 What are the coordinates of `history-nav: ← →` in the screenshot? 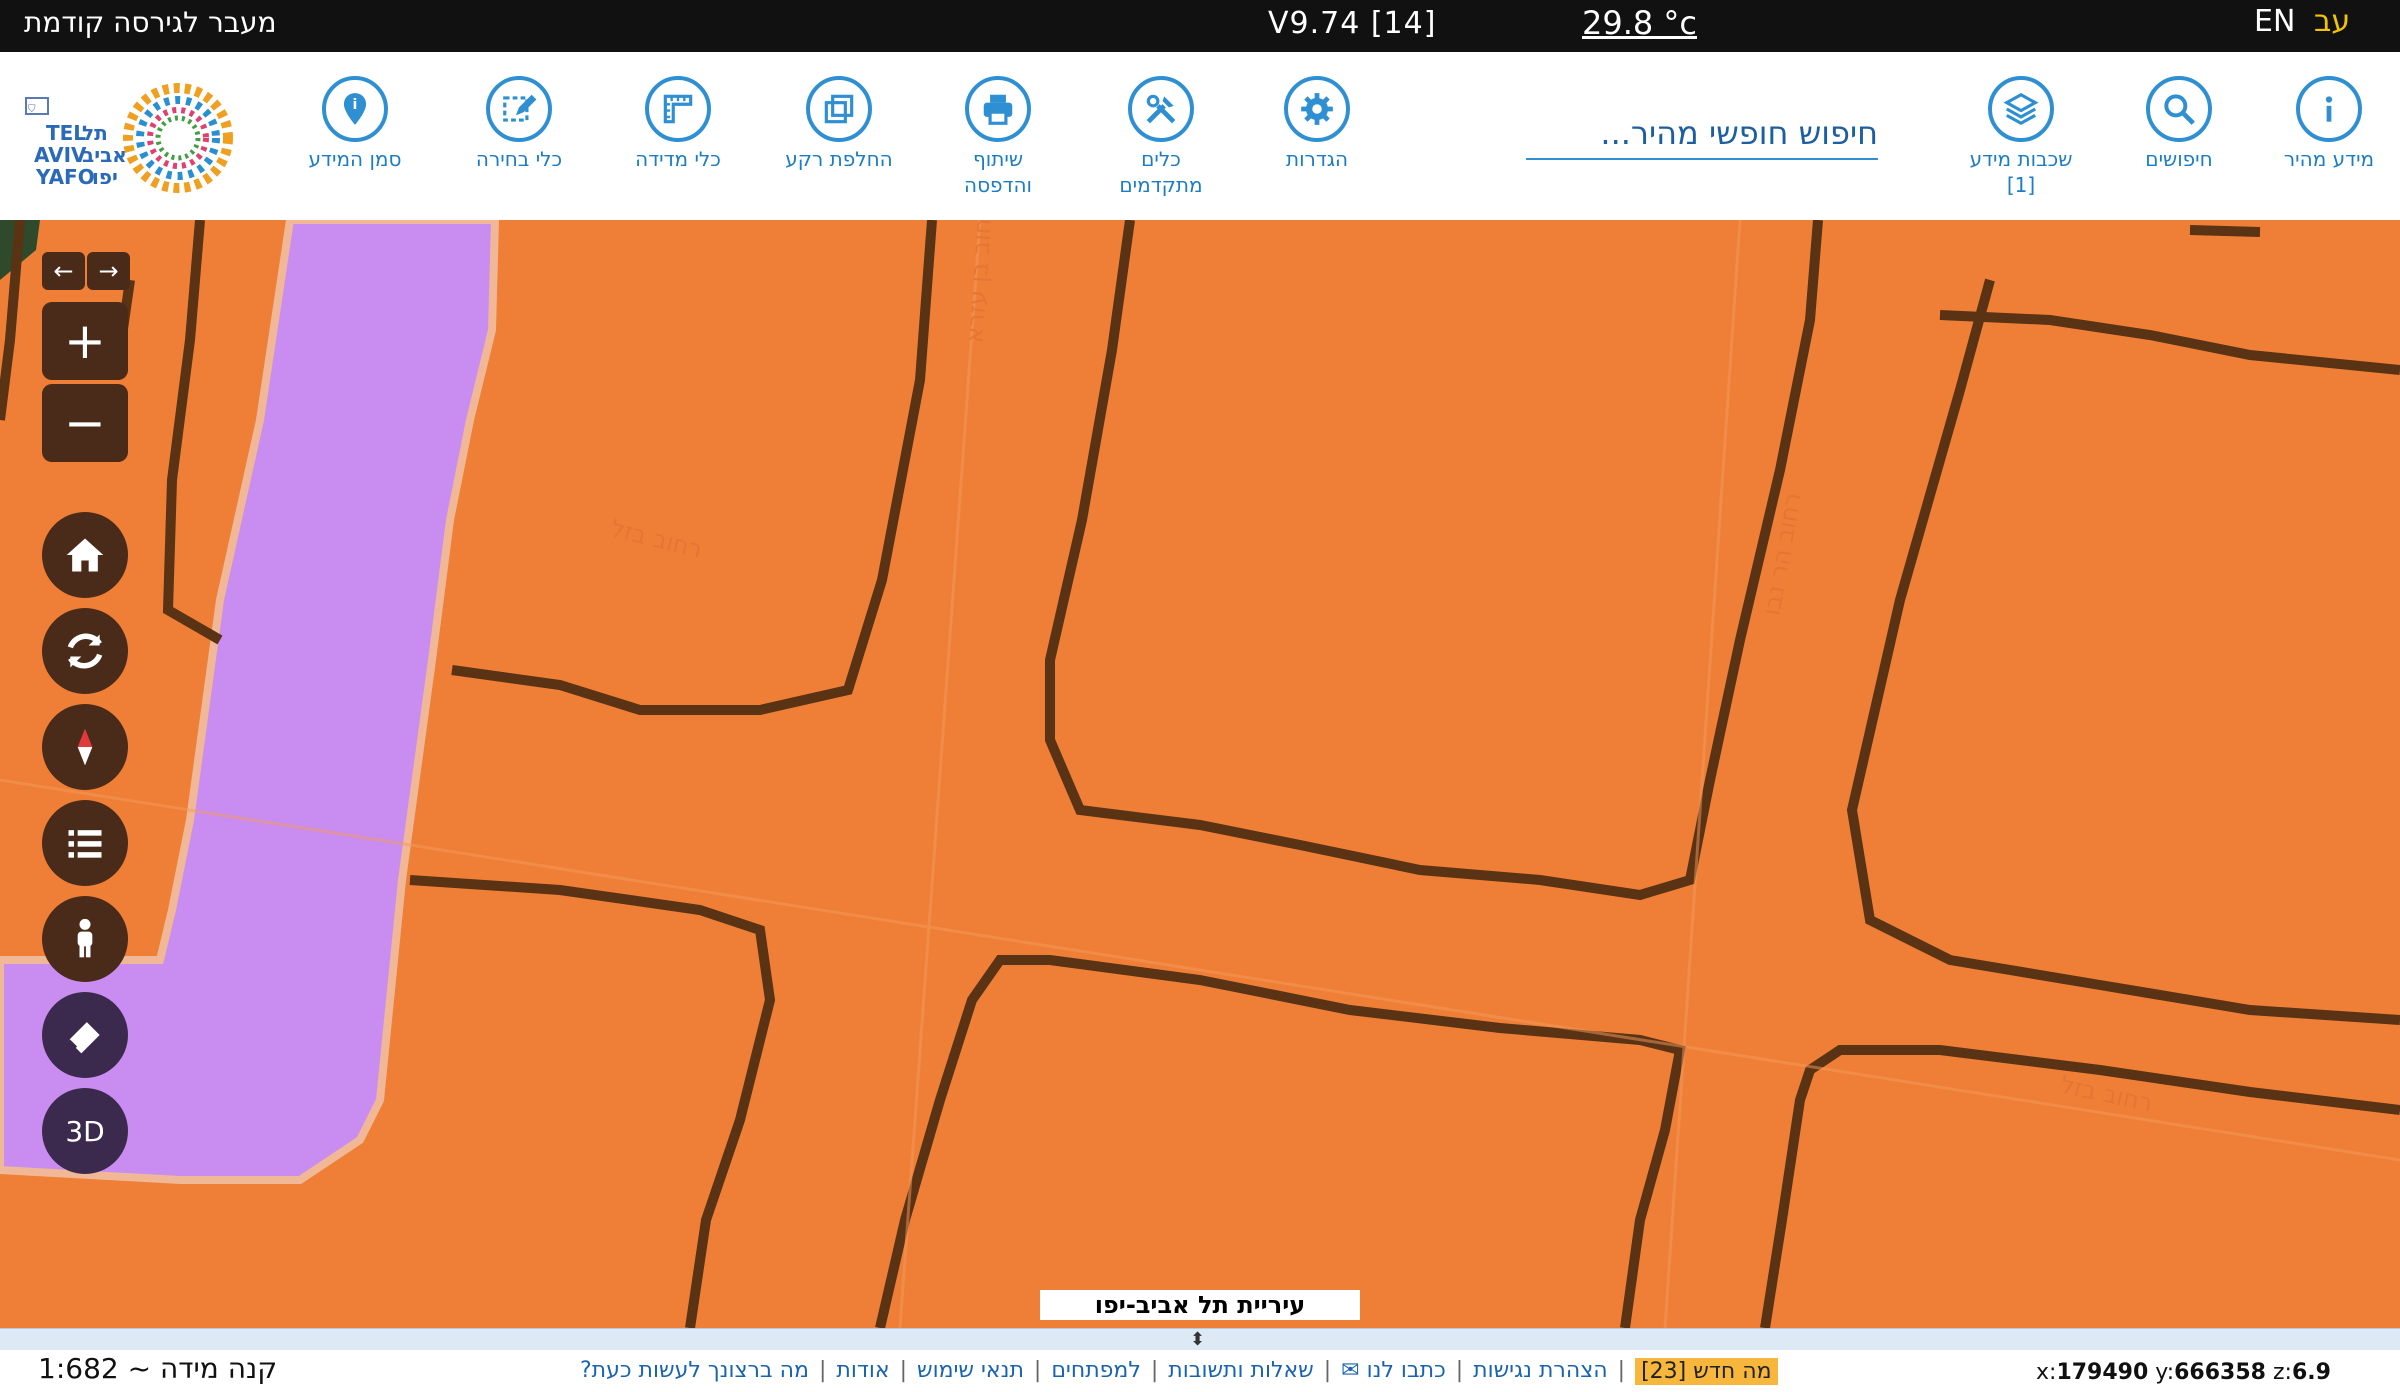 It's located at (87, 272).